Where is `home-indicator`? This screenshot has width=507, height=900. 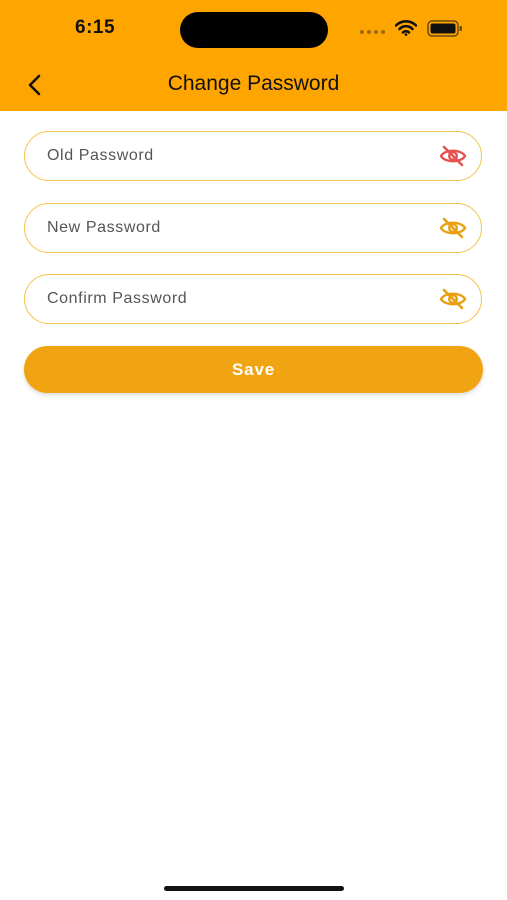
home-indicator is located at coordinates (254, 888).